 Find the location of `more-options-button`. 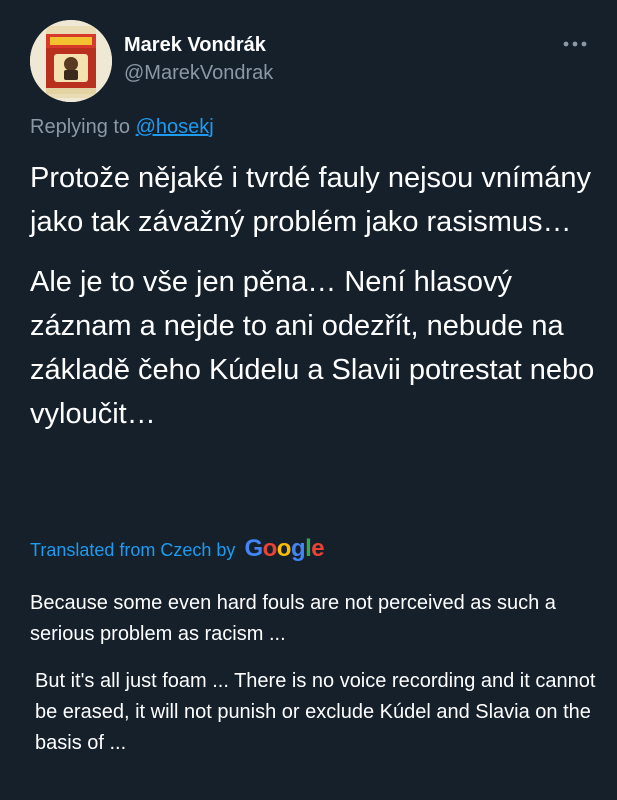

more-options-button is located at coordinates (575, 44).